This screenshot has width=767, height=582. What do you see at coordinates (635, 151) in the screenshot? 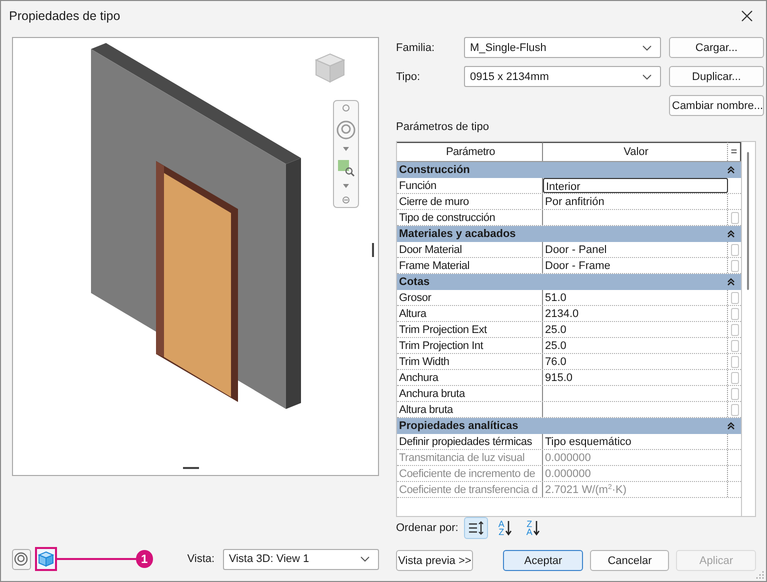
I see `column-header: Valor` at bounding box center [635, 151].